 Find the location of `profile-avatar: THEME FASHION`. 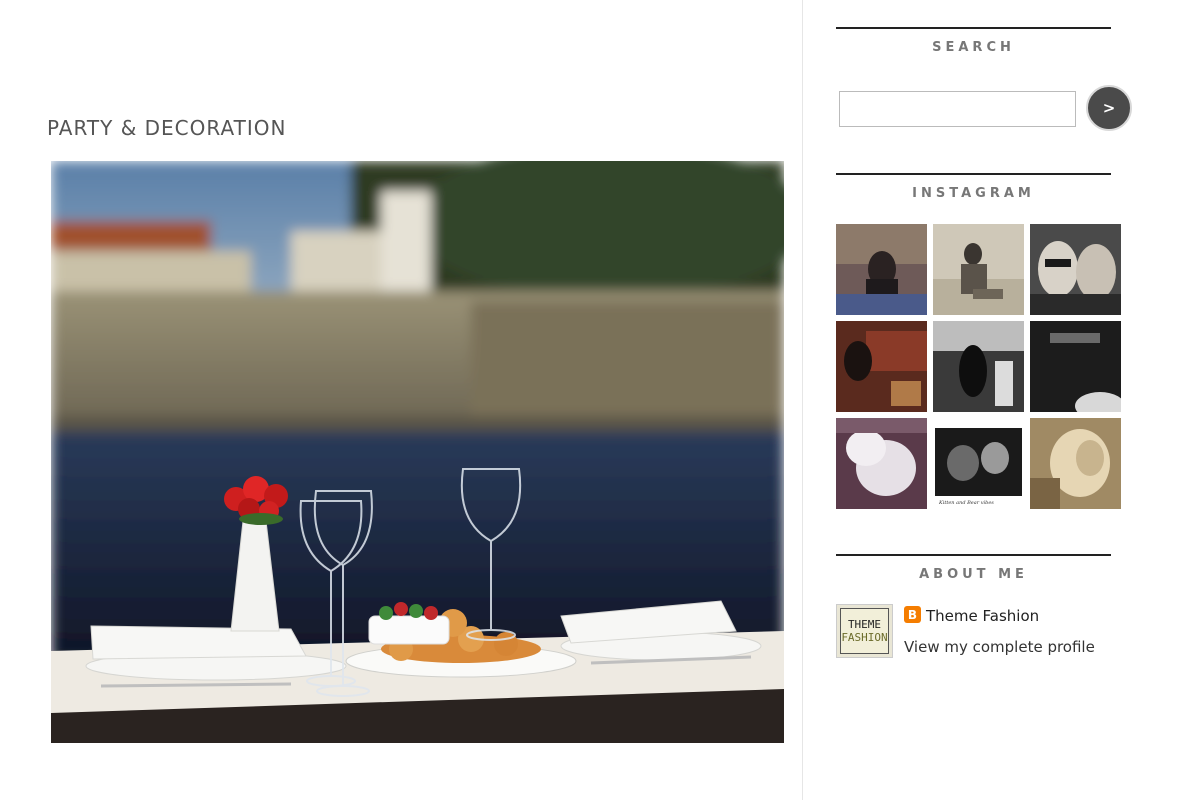

profile-avatar: THEME FASHION is located at coordinates (864, 631).